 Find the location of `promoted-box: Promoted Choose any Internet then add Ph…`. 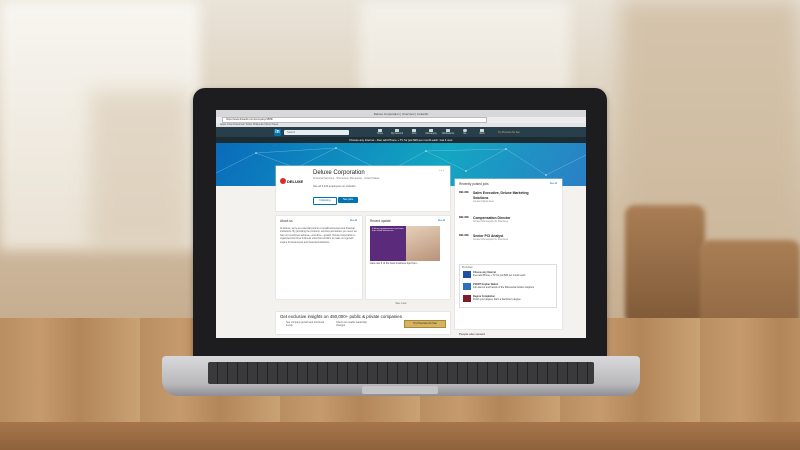

promoted-box: Promoted Choose any Internet then add Ph… is located at coordinates (508, 286).